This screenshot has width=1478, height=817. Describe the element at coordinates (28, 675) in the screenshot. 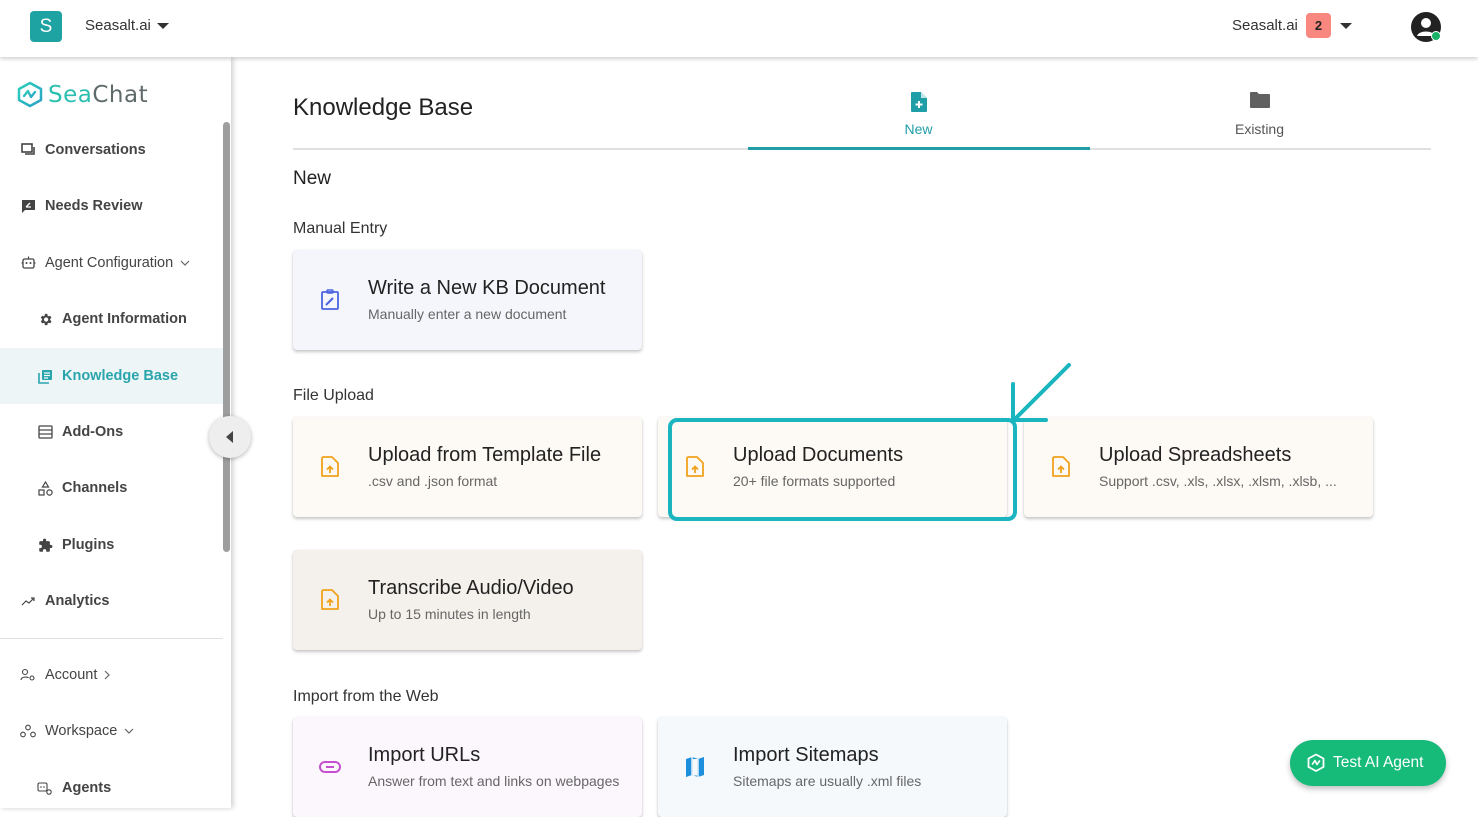

I see `account-cog-icon` at that location.